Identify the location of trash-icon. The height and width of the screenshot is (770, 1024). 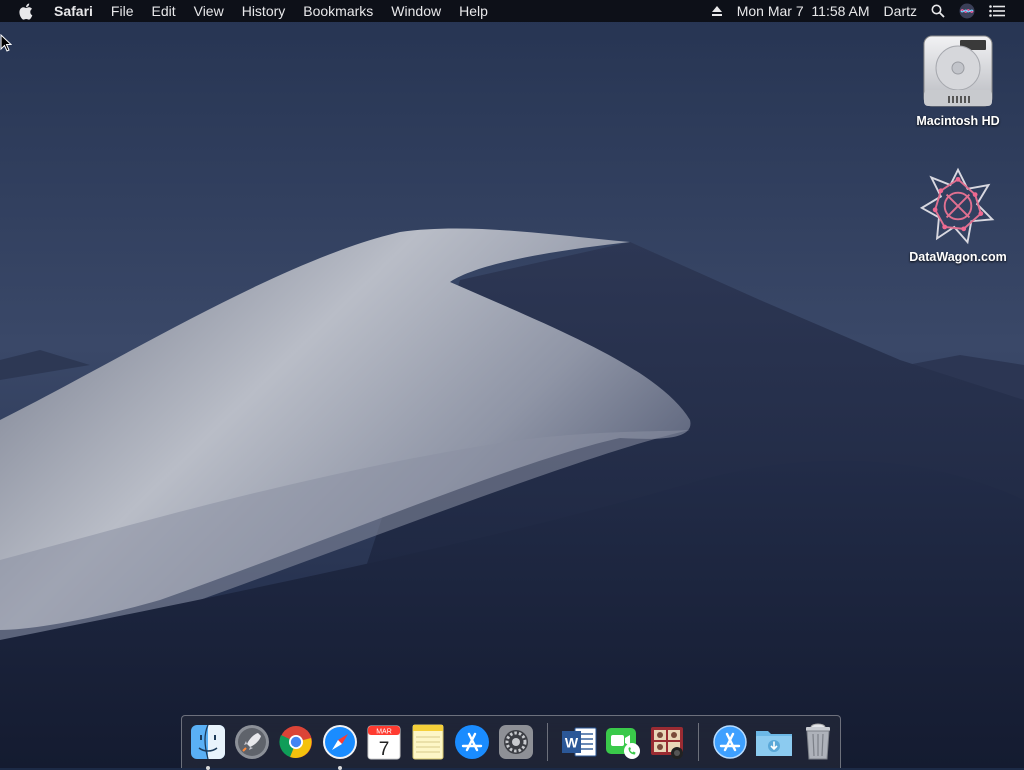
(818, 741).